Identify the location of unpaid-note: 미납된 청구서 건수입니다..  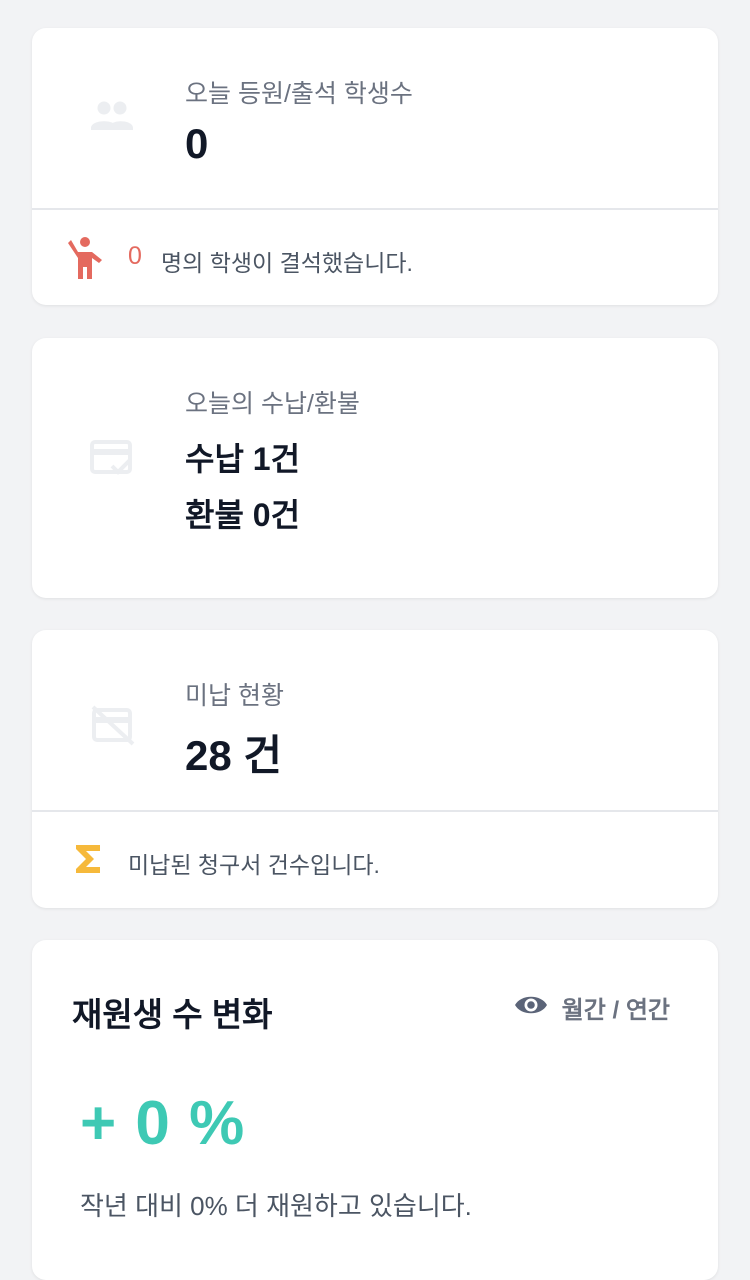
(254, 865).